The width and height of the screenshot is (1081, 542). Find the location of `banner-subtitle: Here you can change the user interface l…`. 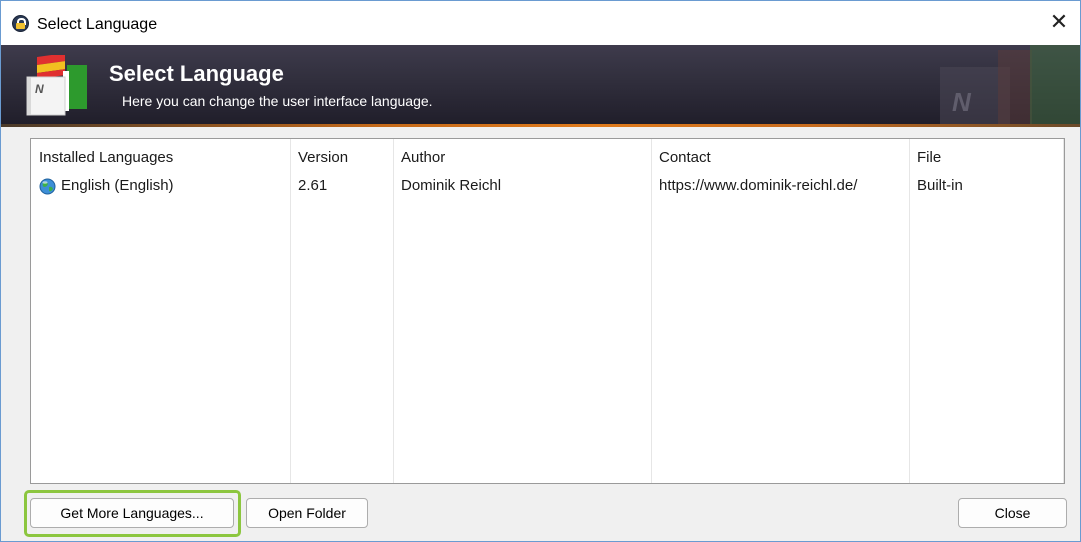

banner-subtitle: Here you can change the user interface l… is located at coordinates (277, 101).